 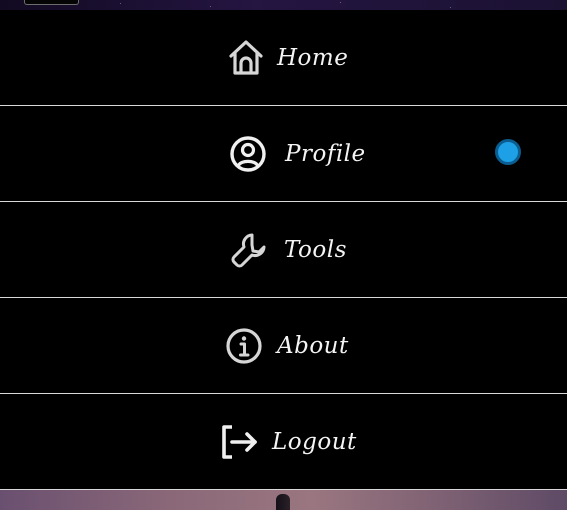 I want to click on menu-item-label: Tools, so click(x=315, y=249).